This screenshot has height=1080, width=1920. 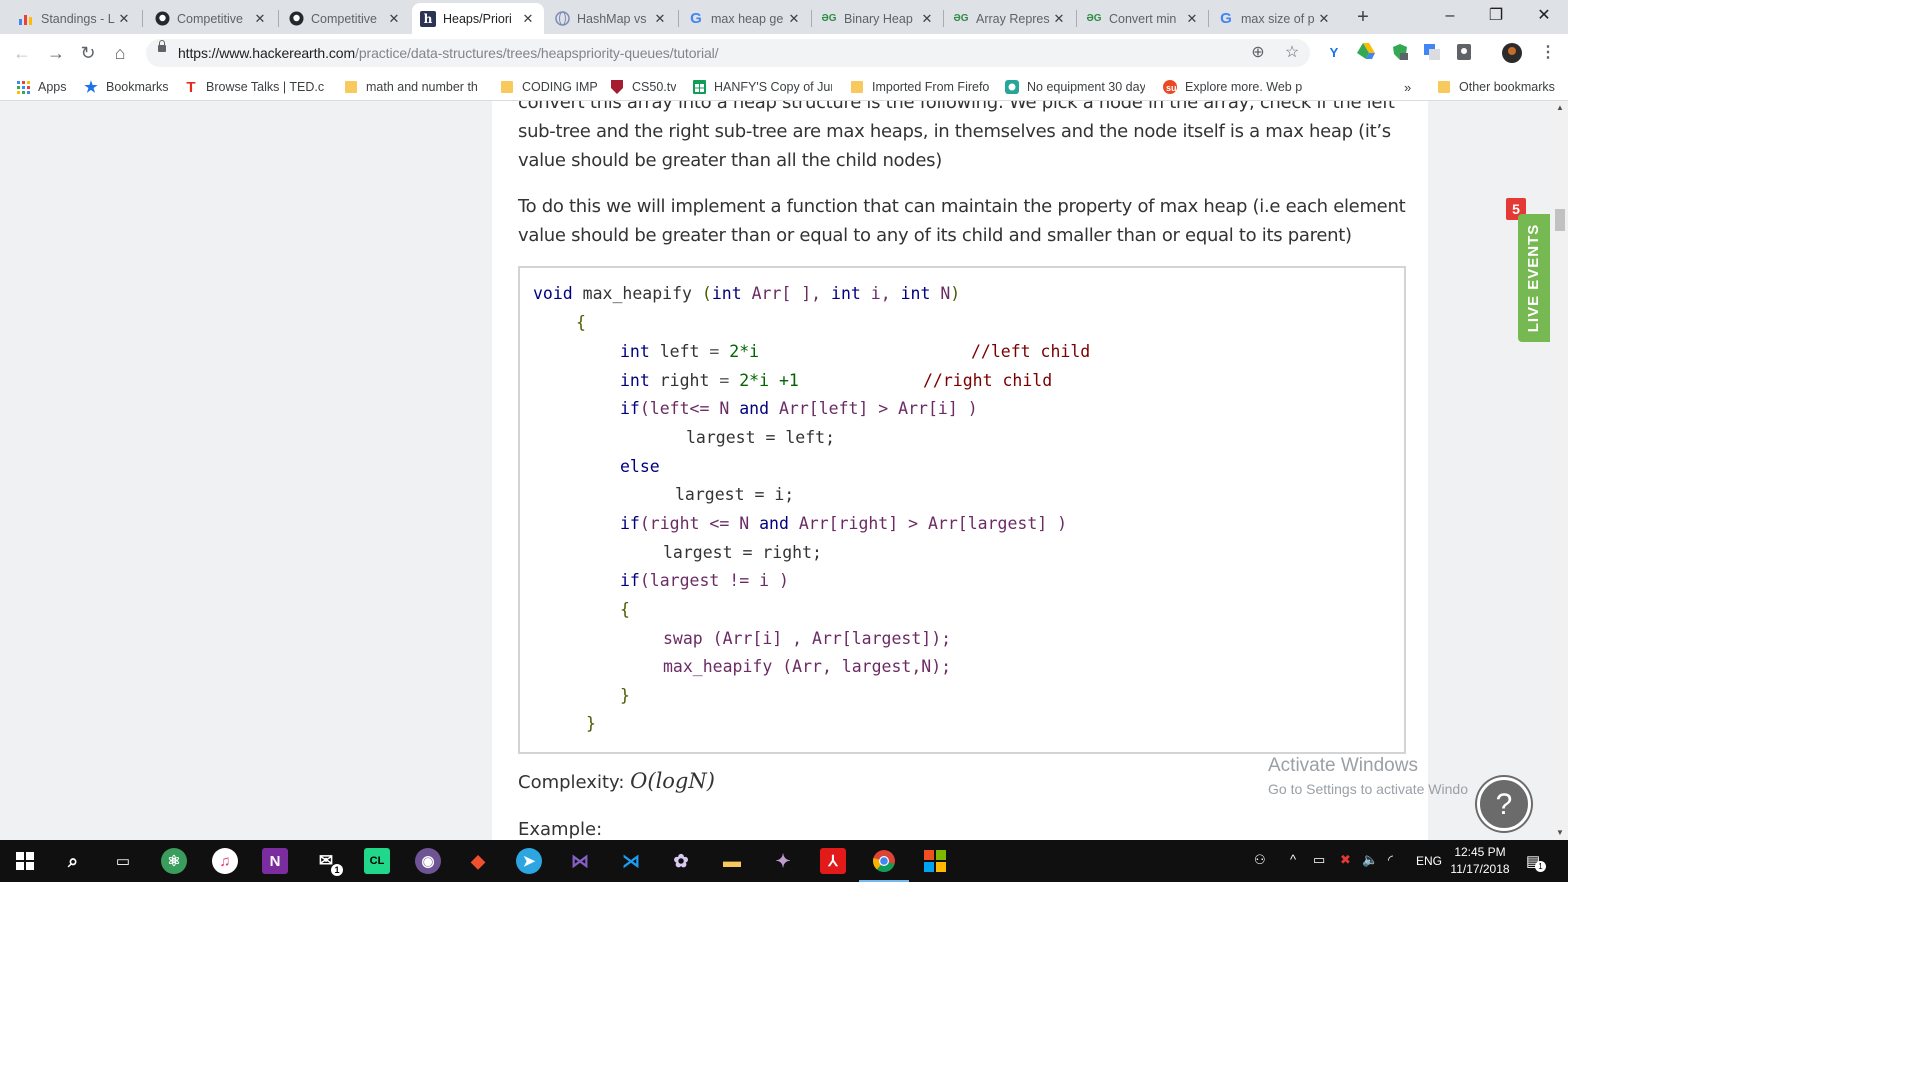 I want to click on help-button: ?, so click(x=1504, y=804).